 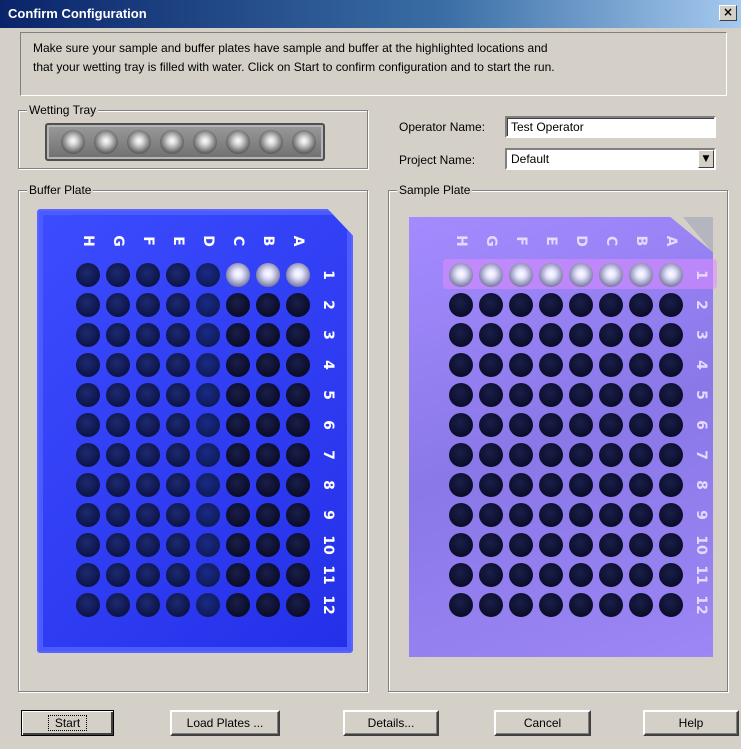 I want to click on close-button: ×, so click(x=728, y=13).